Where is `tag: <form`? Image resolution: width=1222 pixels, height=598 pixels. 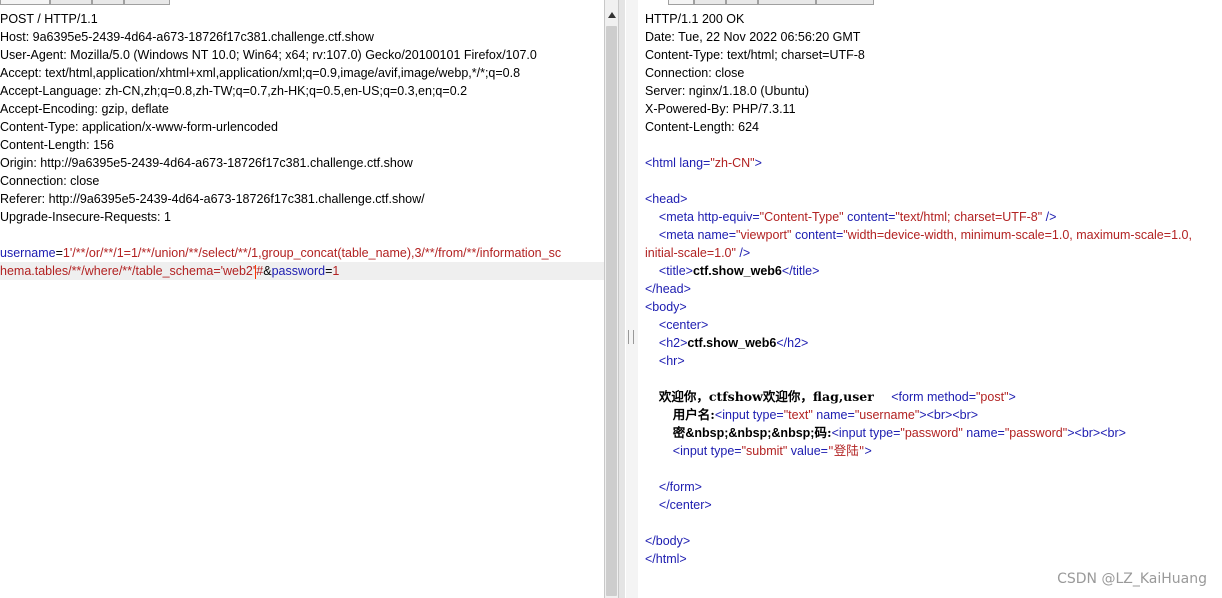
tag: <form is located at coordinates (907, 397).